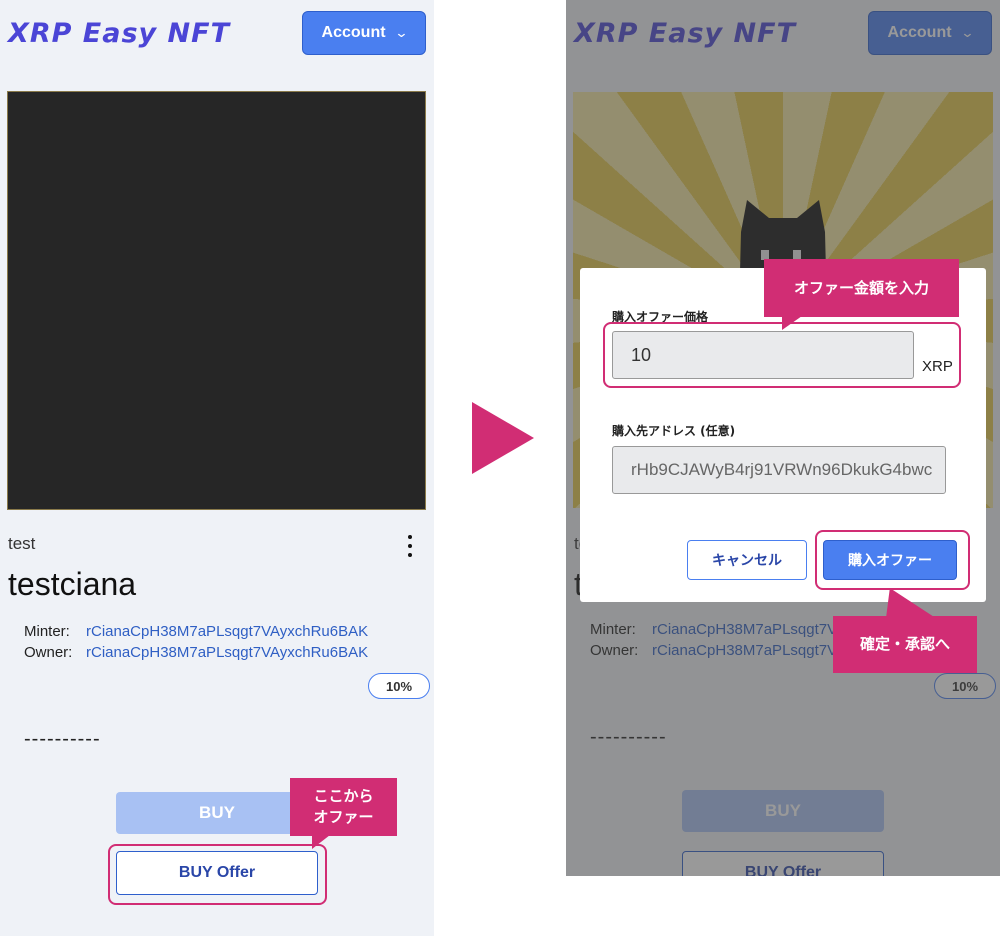 The width and height of the screenshot is (1000, 936). Describe the element at coordinates (763, 355) in the screenshot. I see `offer-price-input: 10` at that location.